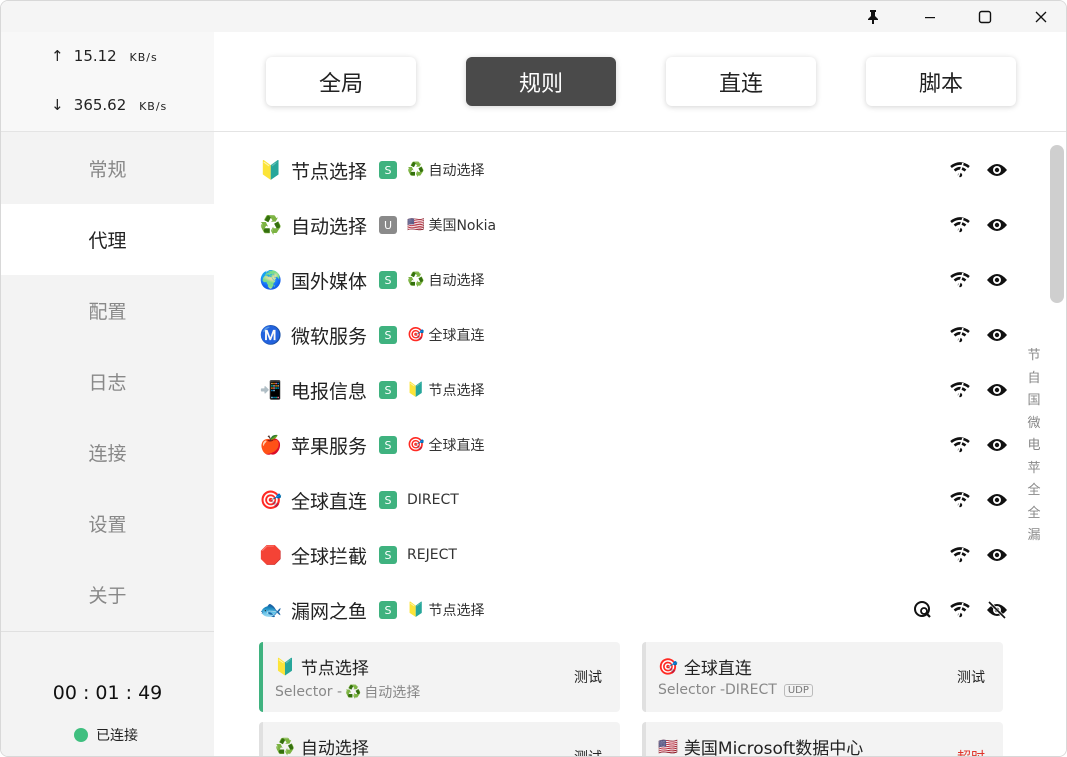  What do you see at coordinates (1034, 378) in the screenshot?
I see `group-index-item: 自` at bounding box center [1034, 378].